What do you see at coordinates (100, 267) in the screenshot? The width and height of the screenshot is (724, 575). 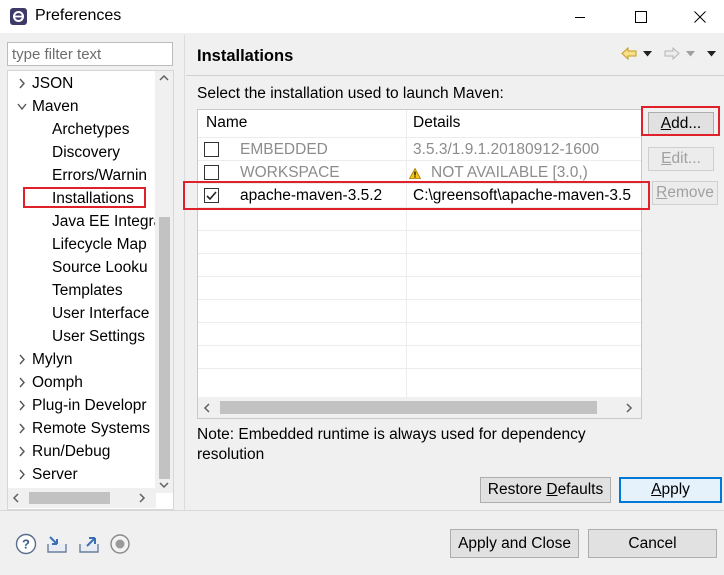 I see `tree-item-label: Source Looku` at bounding box center [100, 267].